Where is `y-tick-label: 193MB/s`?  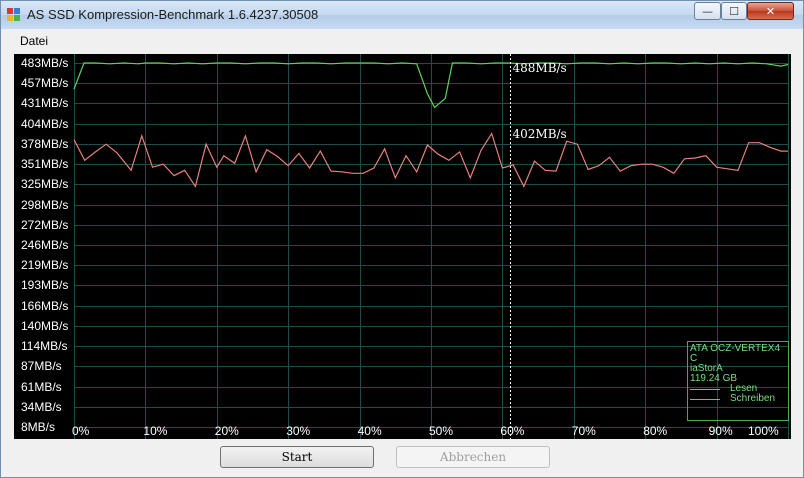
y-tick-label: 193MB/s is located at coordinates (45, 285).